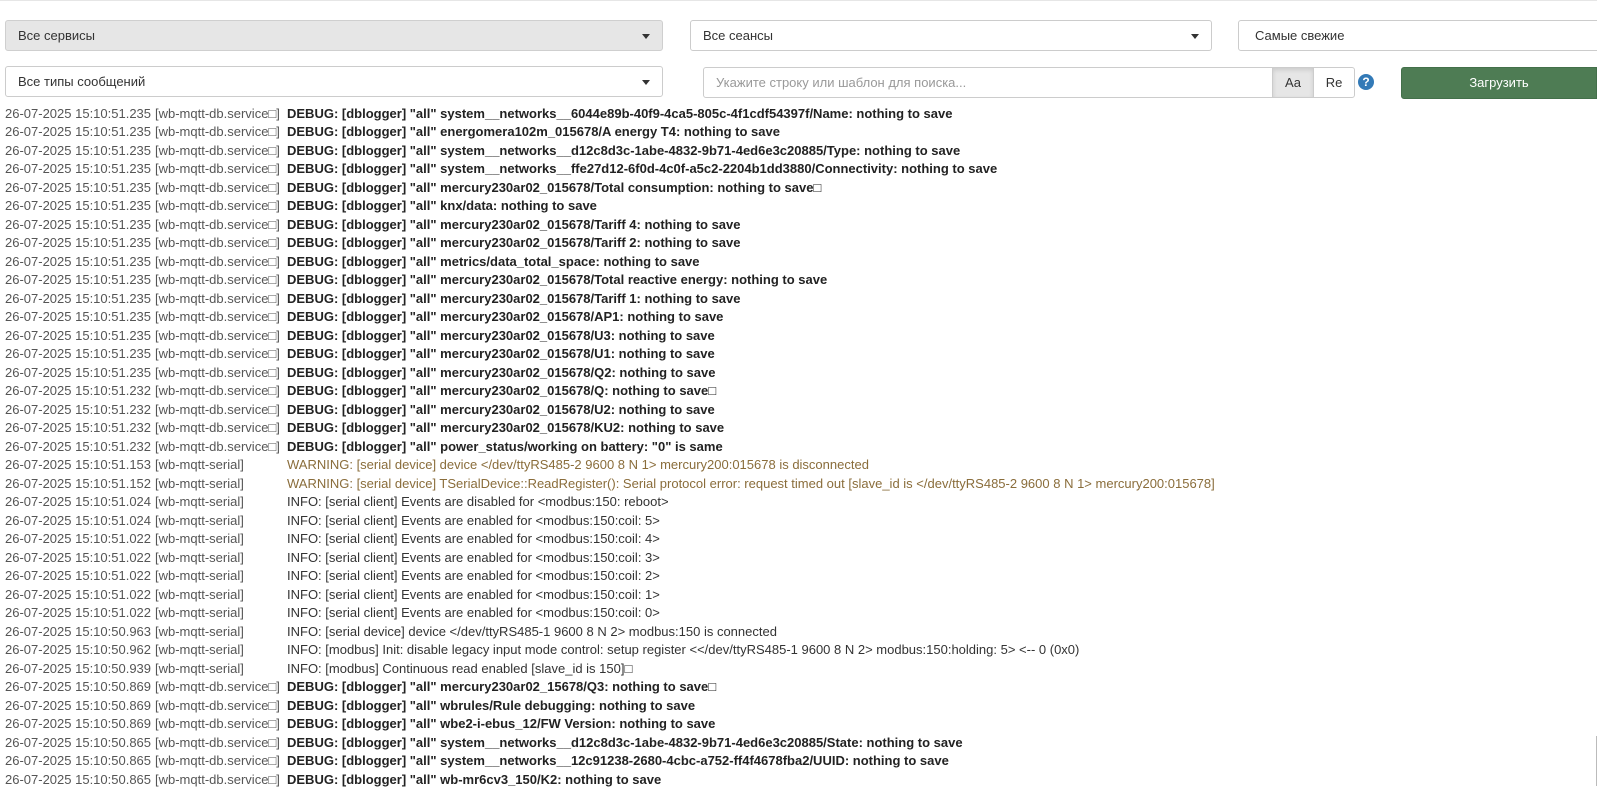 This screenshot has height=793, width=1597. Describe the element at coordinates (1499, 83) in the screenshot. I see `load-button: Загрузить` at that location.